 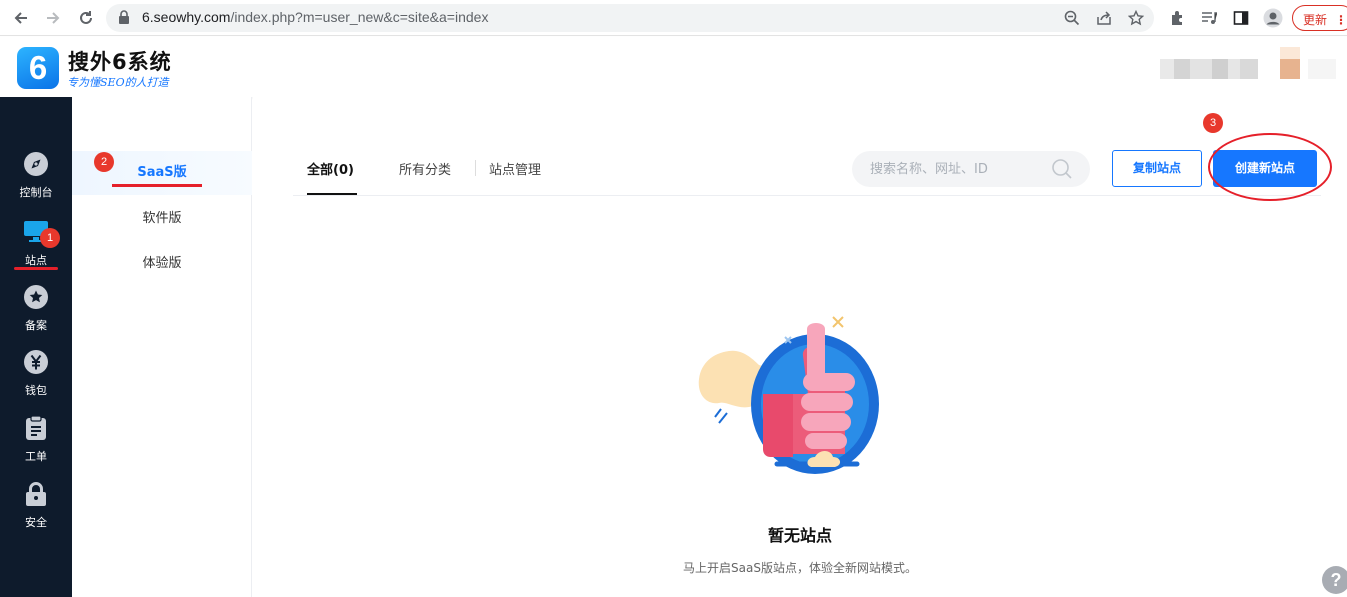 What do you see at coordinates (800, 568) in the screenshot?
I see `empty-state-description: 马上开启SaaS版站点，体验全新网站模式。` at bounding box center [800, 568].